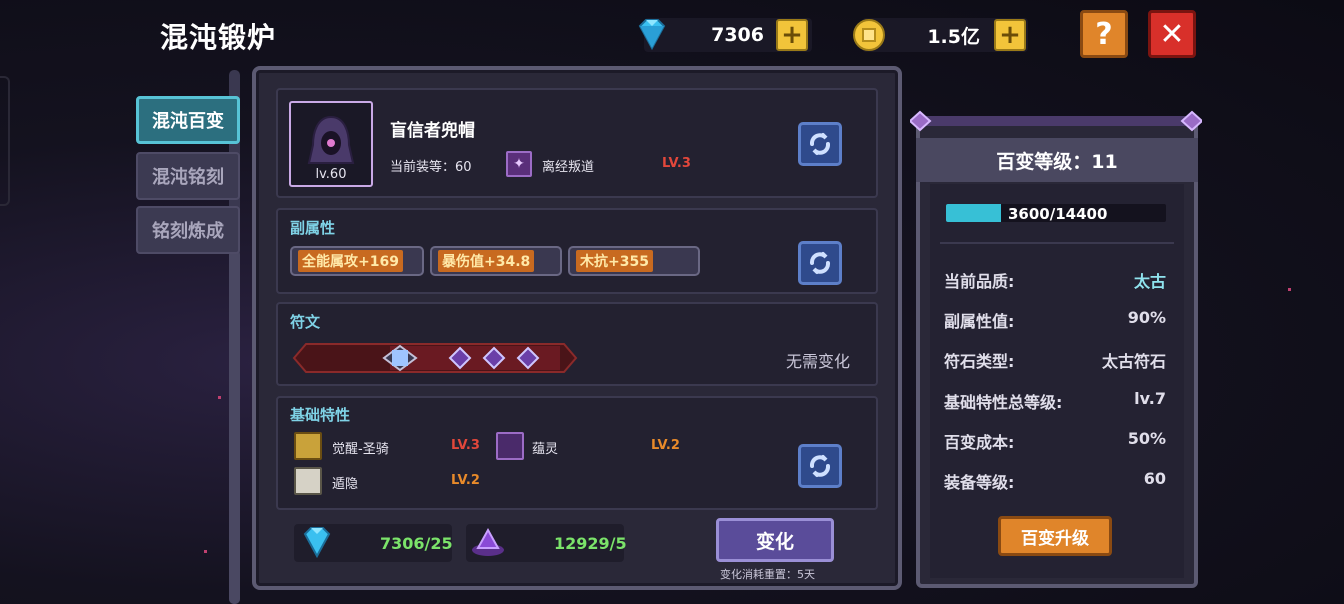  I want to click on rune-status: 无需变化, so click(818, 361).